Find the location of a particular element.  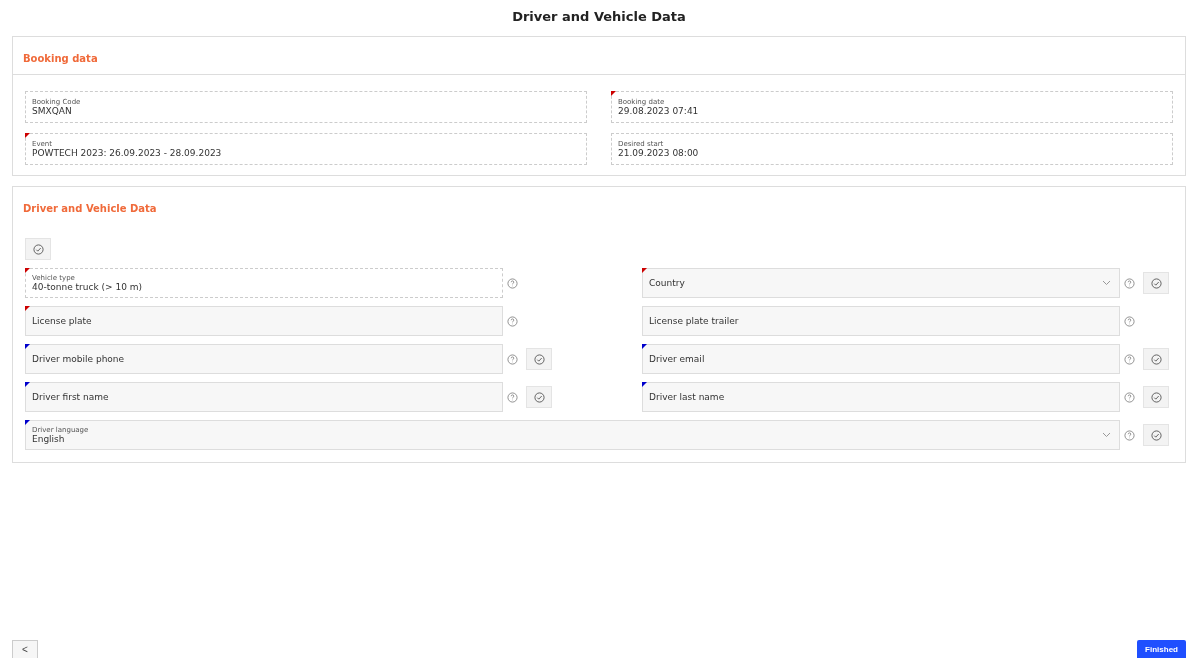

field-placeholder: Driver first name is located at coordinates (70, 397).